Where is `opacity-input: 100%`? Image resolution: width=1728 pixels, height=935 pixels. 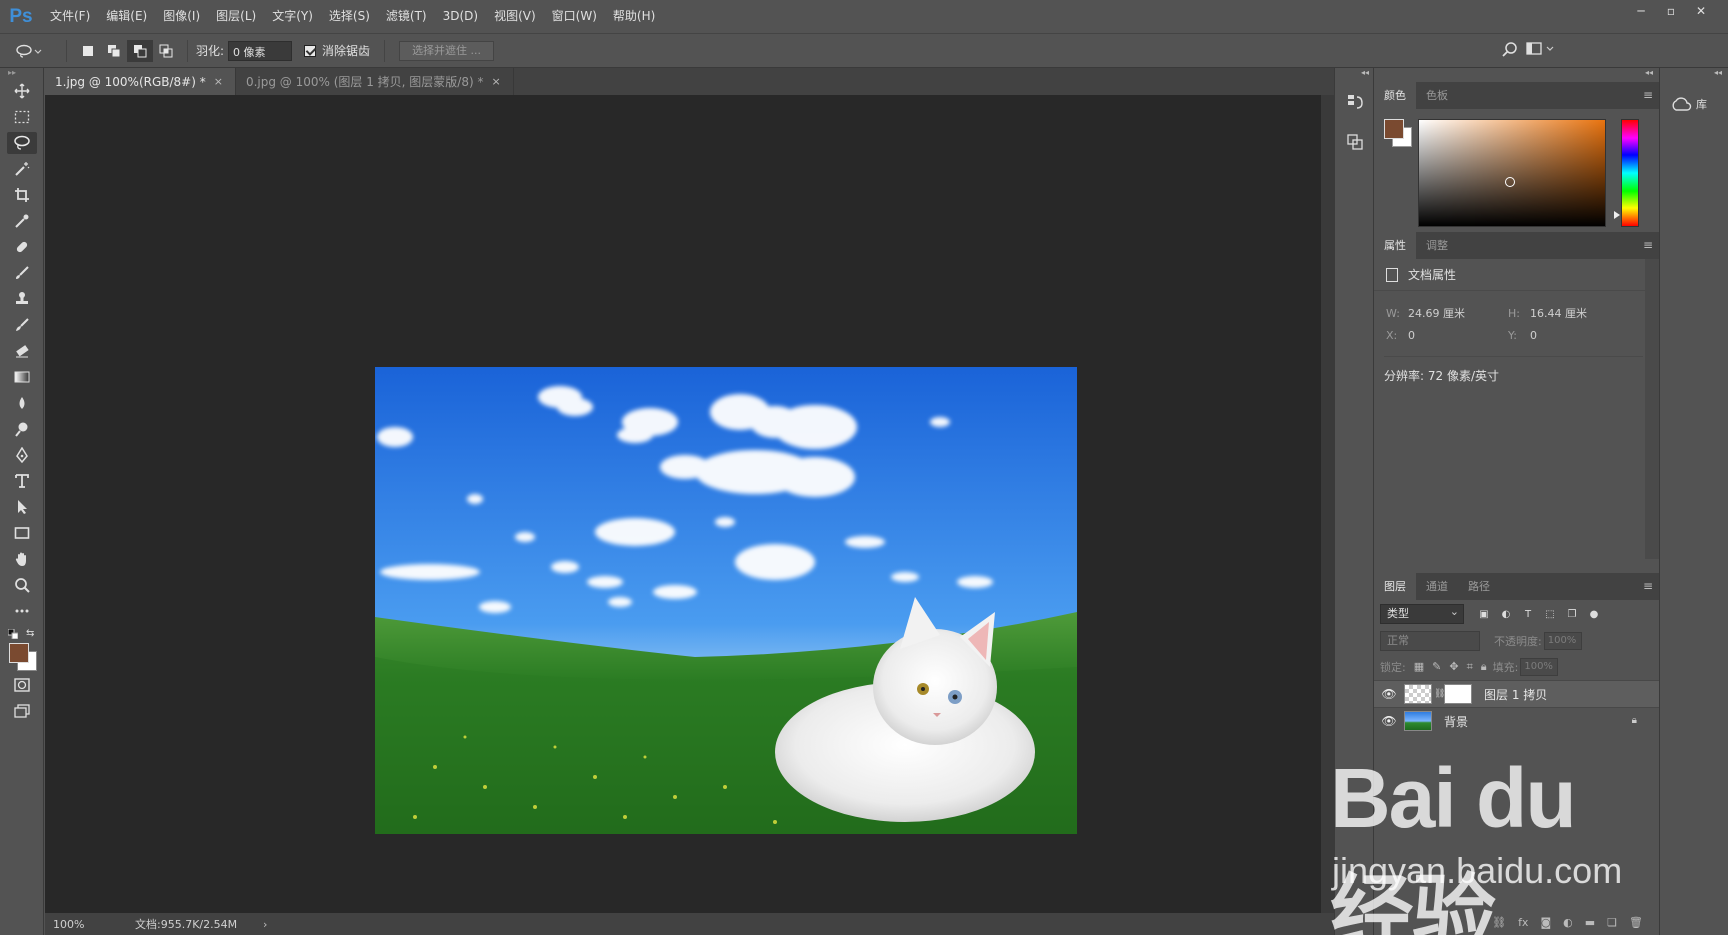 opacity-input: 100% is located at coordinates (1562, 641).